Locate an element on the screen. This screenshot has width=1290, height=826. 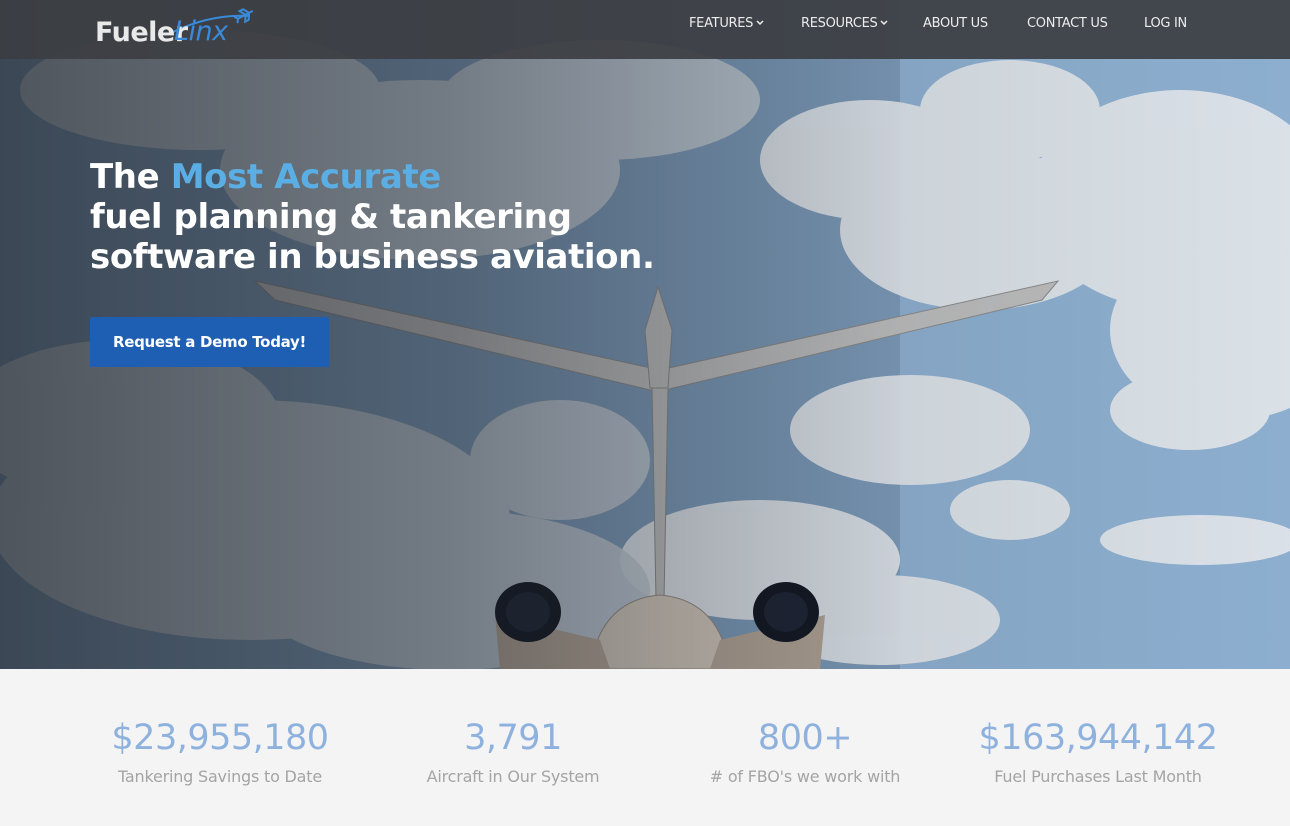
nav-resources: RESOURCES is located at coordinates (845, 23).